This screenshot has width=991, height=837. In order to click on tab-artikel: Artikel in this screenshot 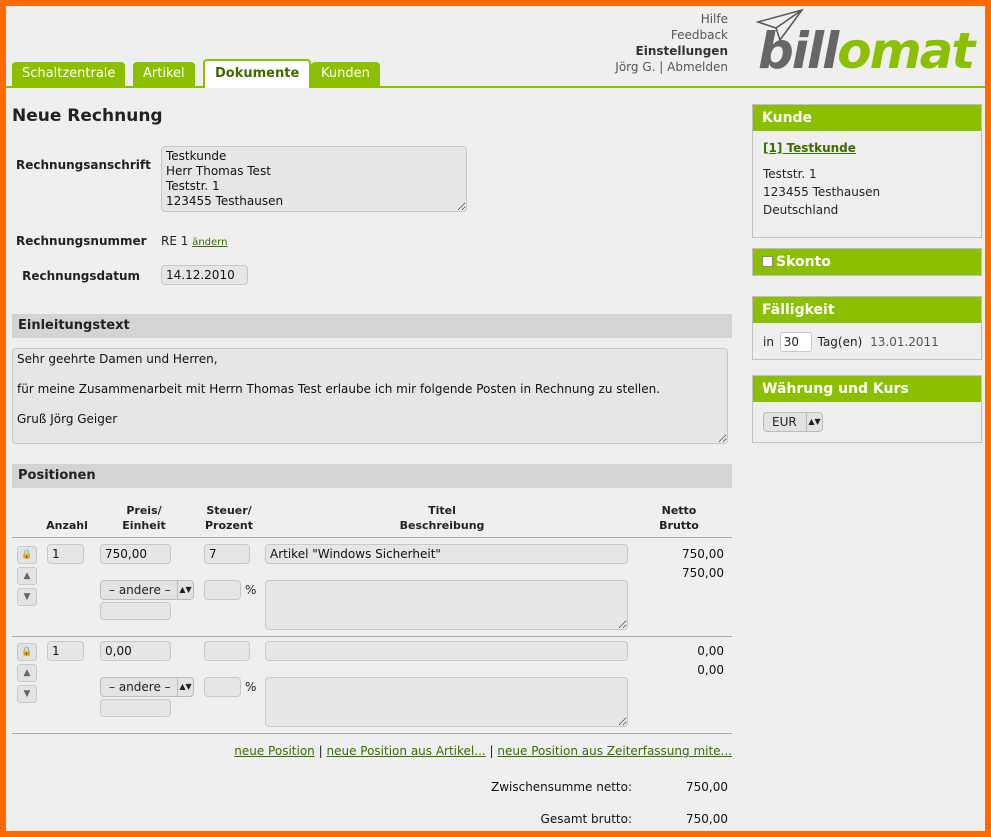, I will do `click(164, 74)`.